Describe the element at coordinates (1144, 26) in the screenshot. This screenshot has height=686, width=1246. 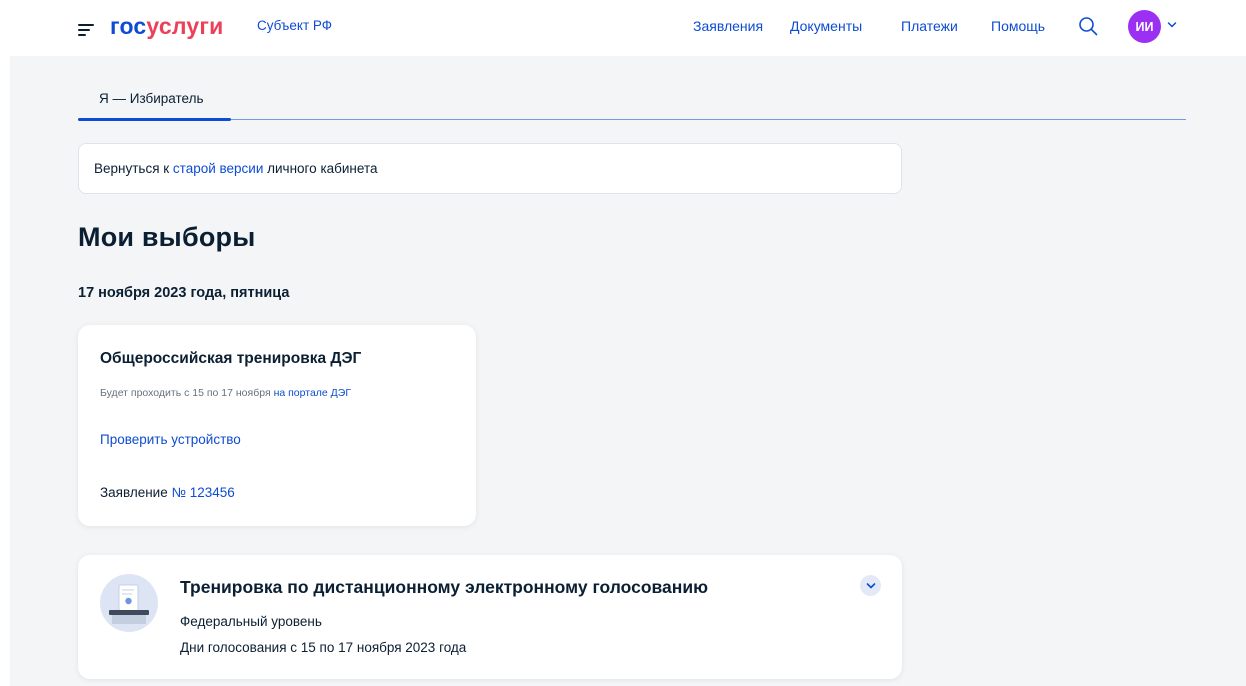
I see `user-avatar: ИИ` at that location.